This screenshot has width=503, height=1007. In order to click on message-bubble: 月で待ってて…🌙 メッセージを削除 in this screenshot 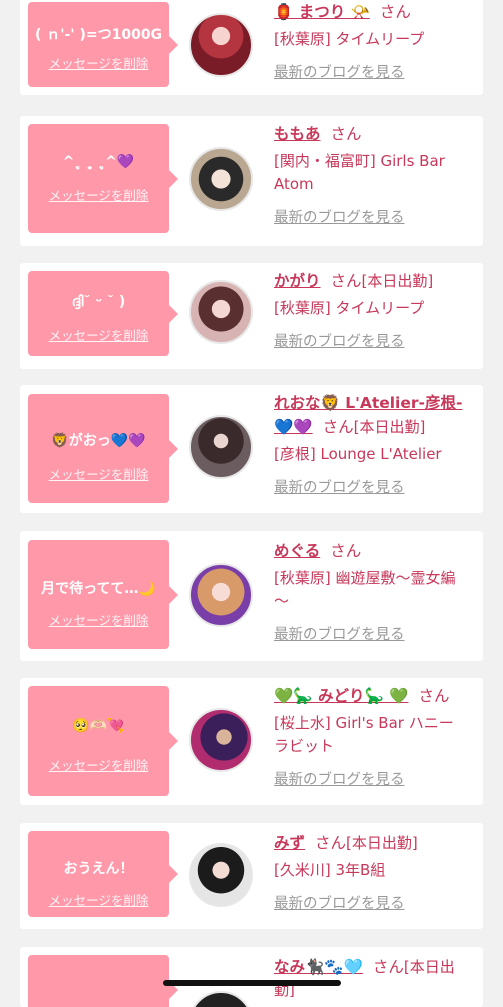, I will do `click(103, 594)`.